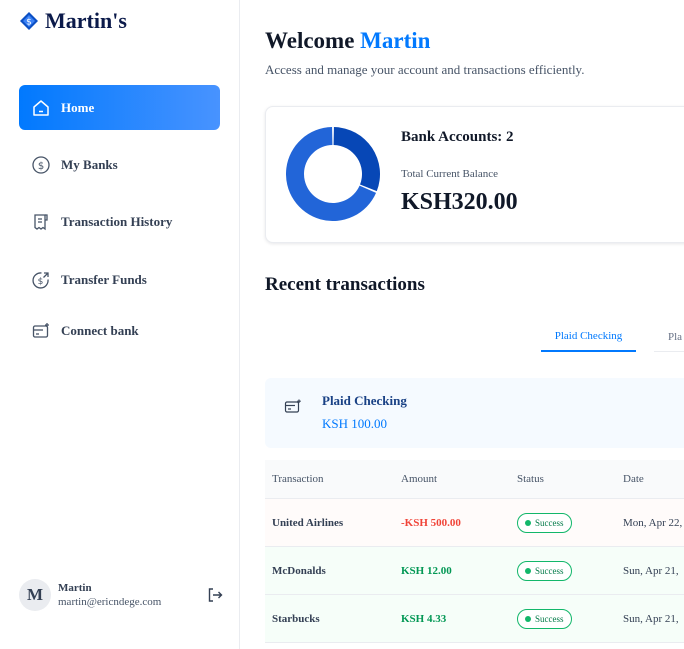 The height and width of the screenshot is (649, 684). I want to click on brand: $ Martin's, so click(73, 21).